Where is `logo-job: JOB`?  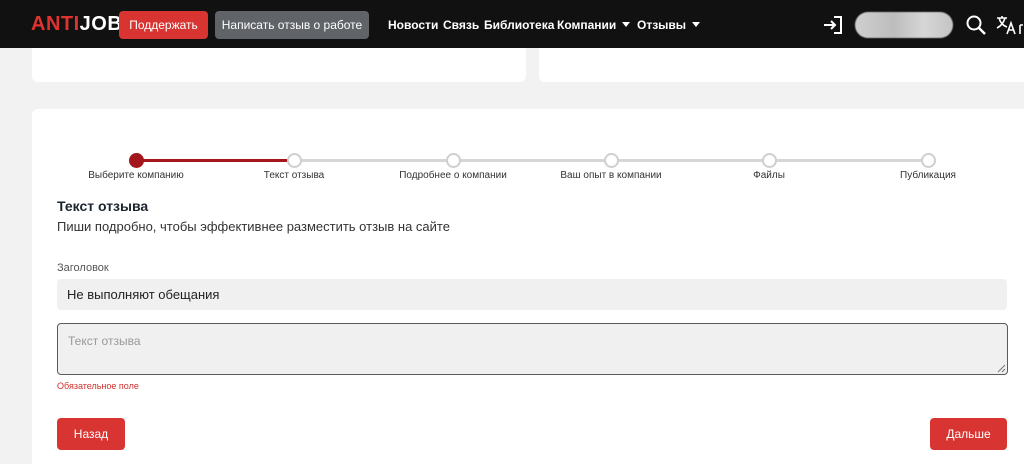
logo-job: JOB is located at coordinates (101, 24).